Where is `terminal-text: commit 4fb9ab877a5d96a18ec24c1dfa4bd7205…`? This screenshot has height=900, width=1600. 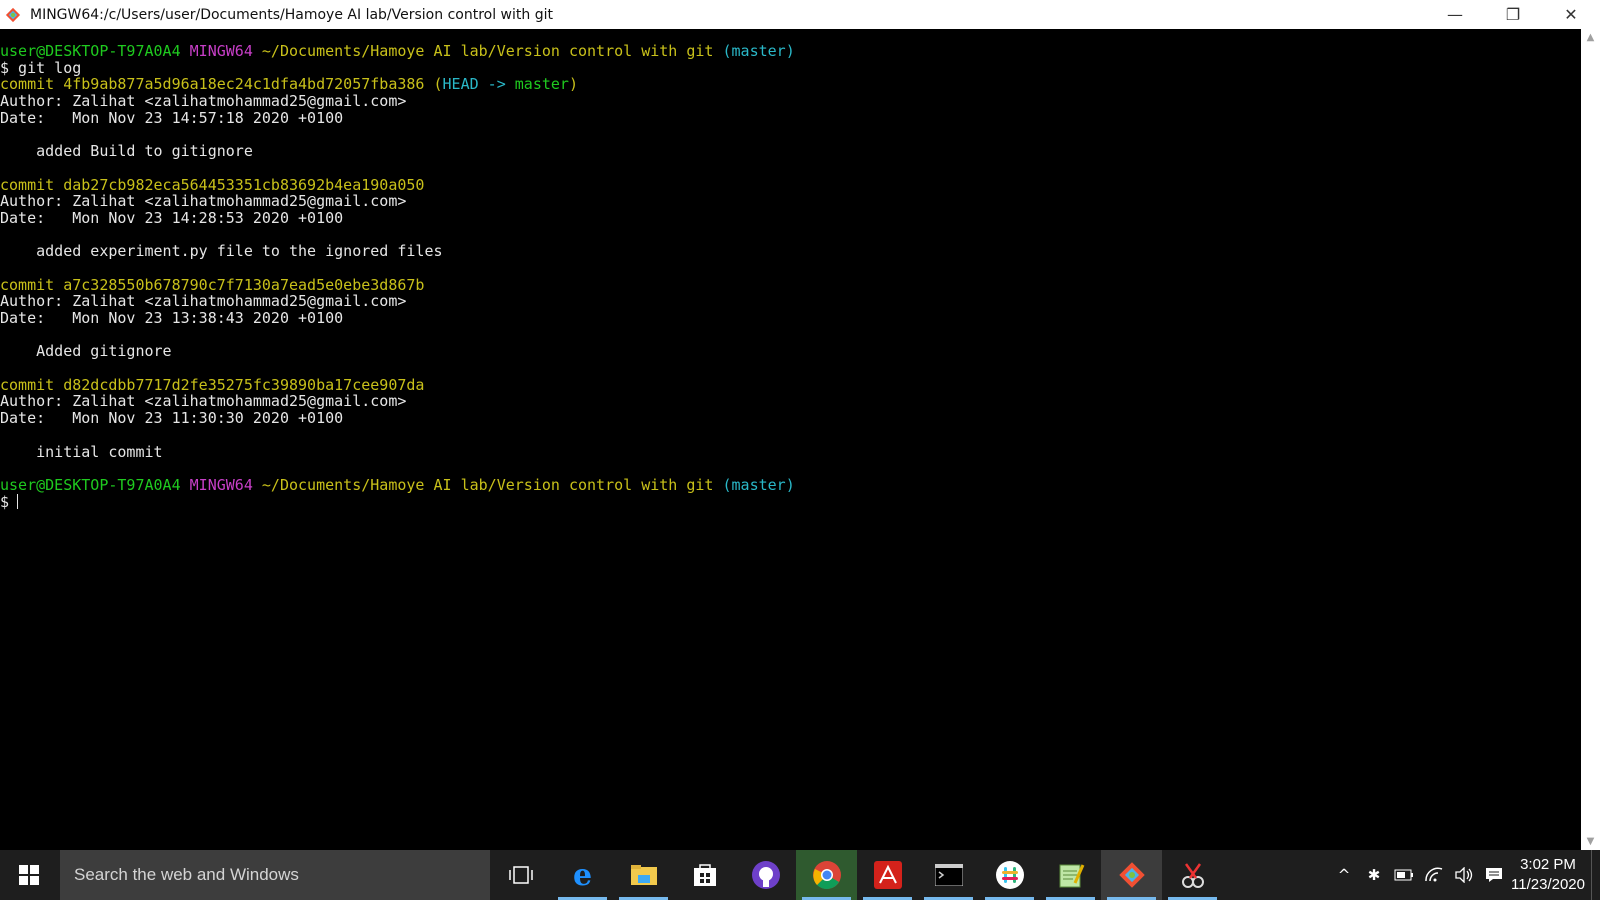
terminal-text: commit 4fb9ab877a5d96a18ec24c1dfa4bd7205… is located at coordinates (217, 84).